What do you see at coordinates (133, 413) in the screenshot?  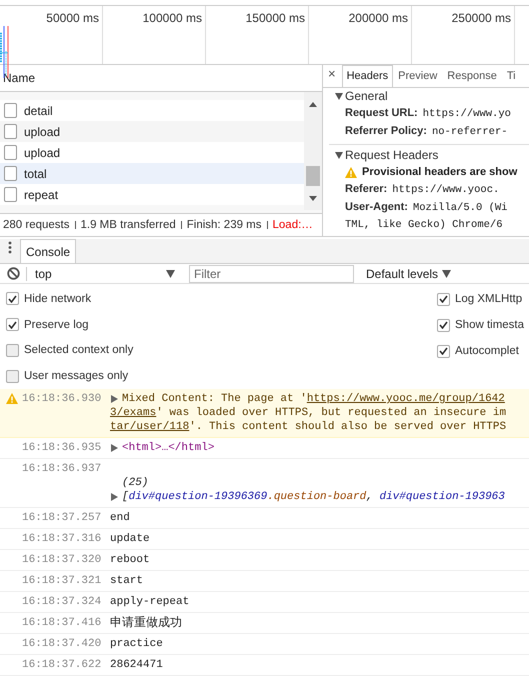 I see `url-link: 3/exams` at bounding box center [133, 413].